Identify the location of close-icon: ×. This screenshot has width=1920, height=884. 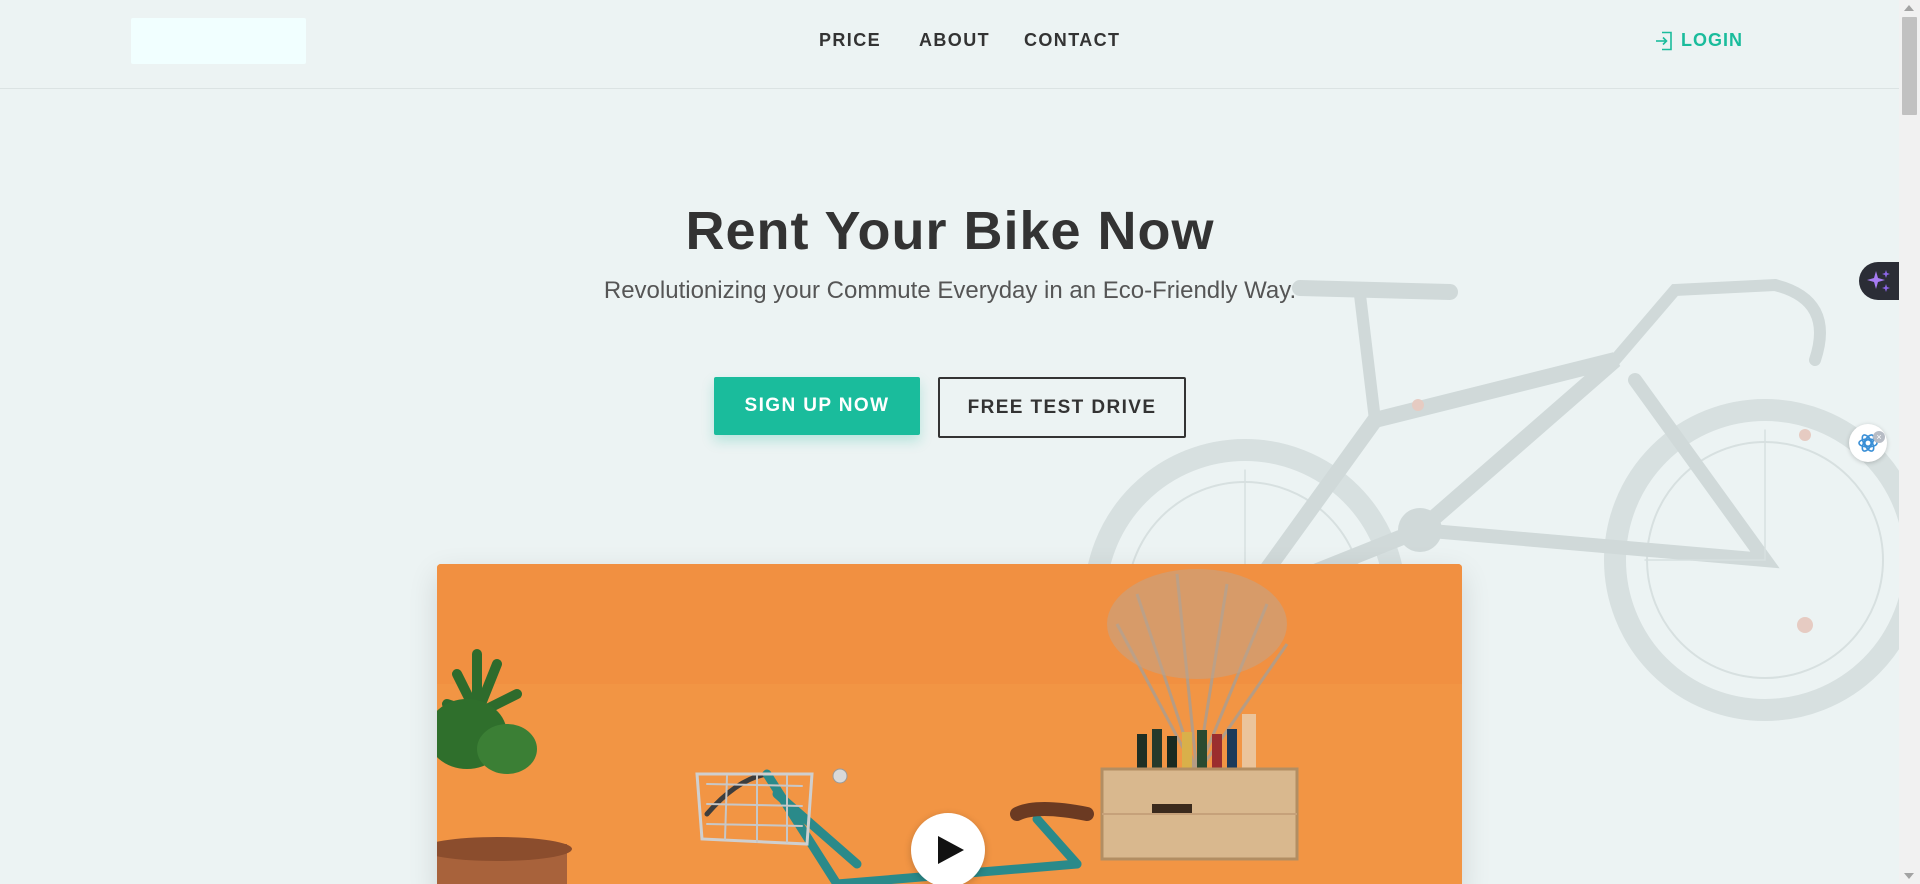
(1879, 437).